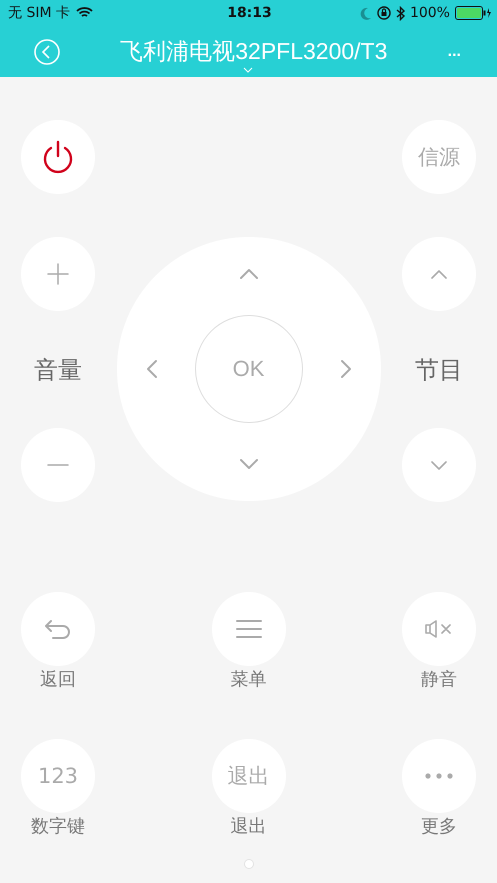  Describe the element at coordinates (58, 274) in the screenshot. I see `plus-icon` at that location.